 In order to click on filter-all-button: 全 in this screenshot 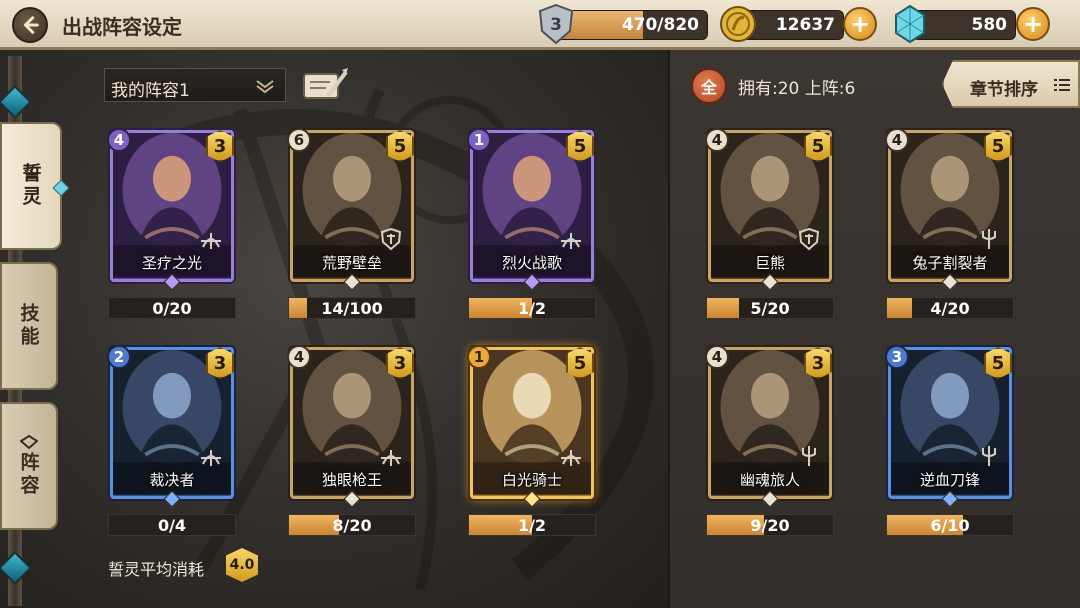, I will do `click(709, 86)`.